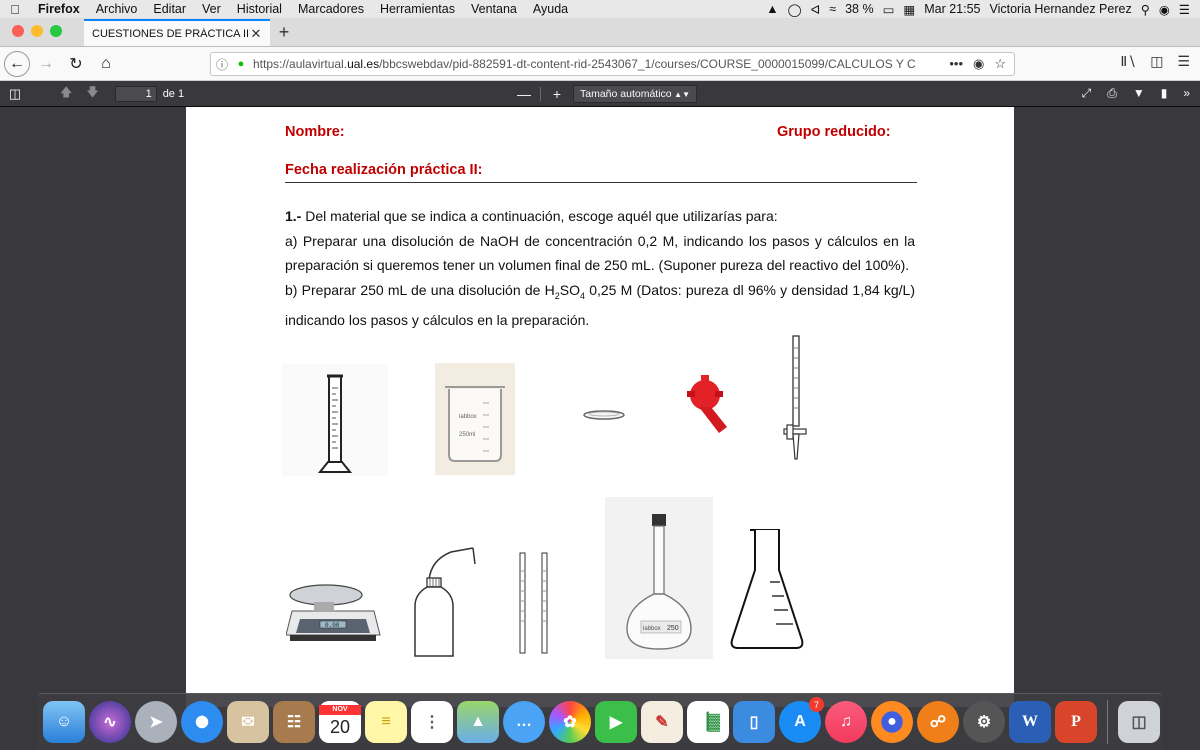  Describe the element at coordinates (417, 9) in the screenshot. I see `menu-herramientas: Herramientas` at that location.